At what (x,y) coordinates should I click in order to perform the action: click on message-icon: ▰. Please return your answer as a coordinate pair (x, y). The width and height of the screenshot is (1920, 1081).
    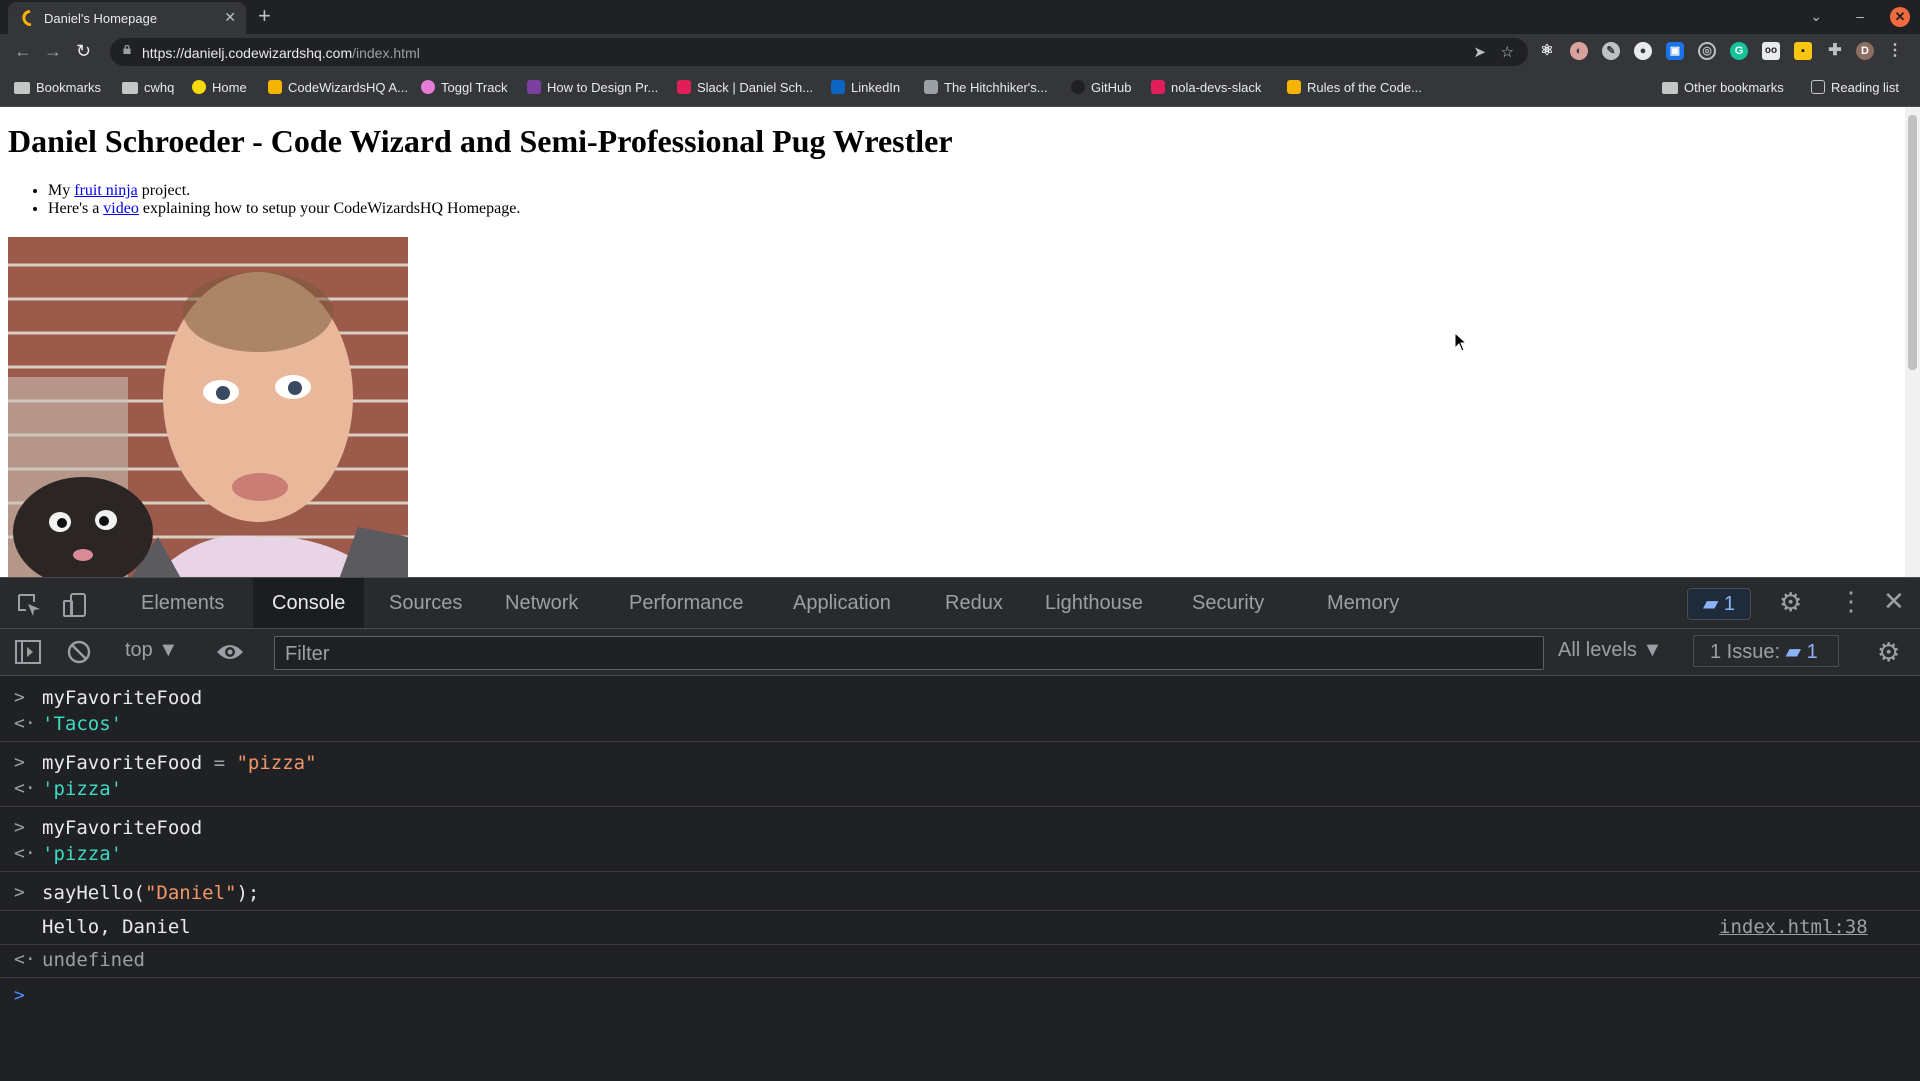
    Looking at the image, I should click on (1710, 604).